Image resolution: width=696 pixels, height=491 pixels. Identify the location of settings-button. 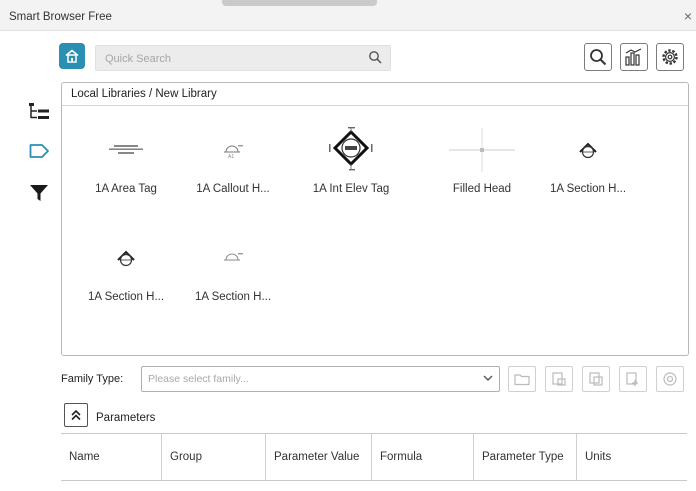
(670, 57).